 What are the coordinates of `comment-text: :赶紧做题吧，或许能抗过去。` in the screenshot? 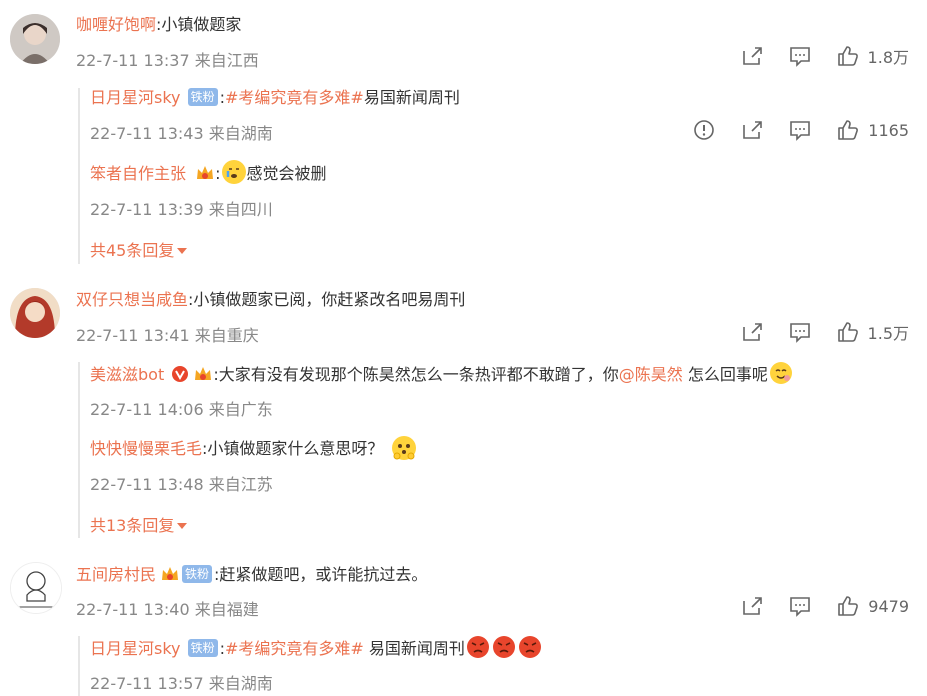 It's located at (321, 574).